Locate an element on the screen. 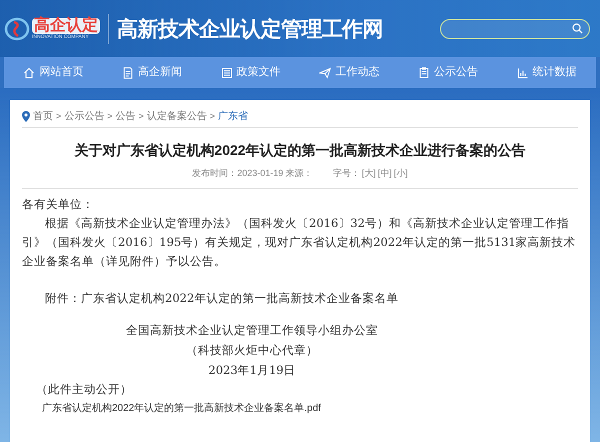  body-paragraph: 根据《高新技术企业认定管理办法》（国科发火〔2016〕32号）和《高新技术企业认定管理工作指引》（国科发火〔2016〕195号）有关规定，现对广东省认定机构2022年认定的第一批5131家高新技术企业备案名单（详见附件）予以公告。 is located at coordinates (299, 242).